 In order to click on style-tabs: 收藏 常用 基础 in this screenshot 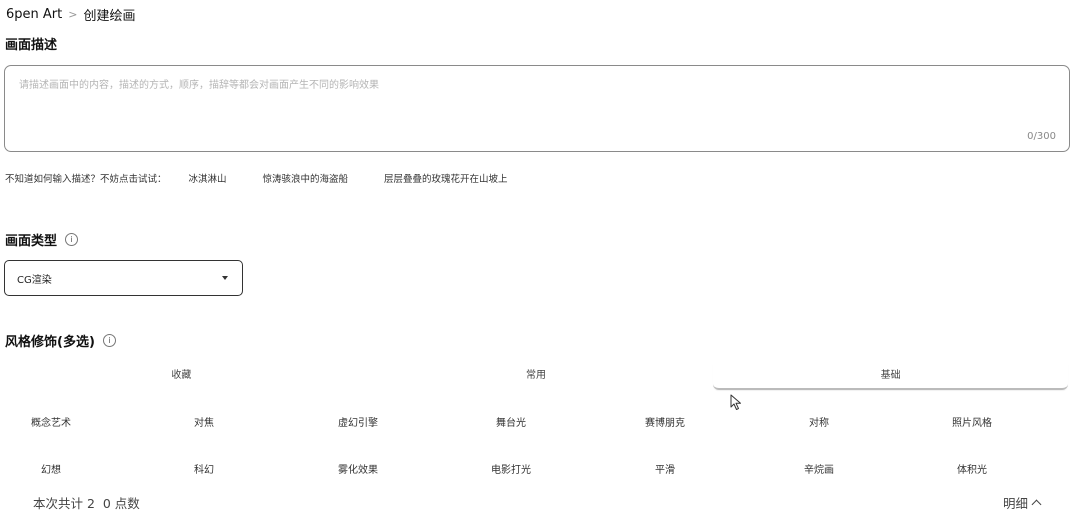, I will do `click(536, 377)`.